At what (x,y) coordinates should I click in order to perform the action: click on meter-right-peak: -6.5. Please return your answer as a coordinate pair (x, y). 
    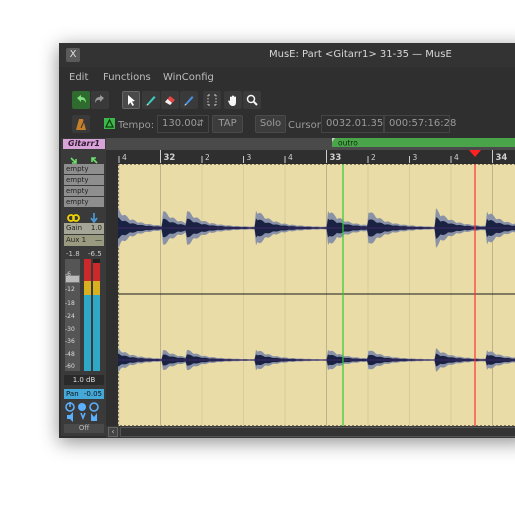
    Looking at the image, I should click on (95, 254).